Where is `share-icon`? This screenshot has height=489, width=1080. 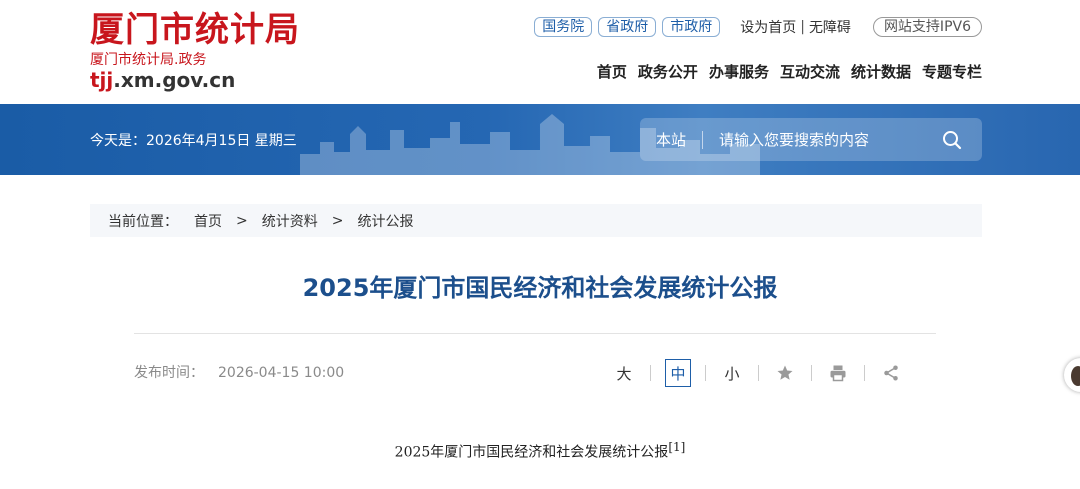
share-icon is located at coordinates (891, 373).